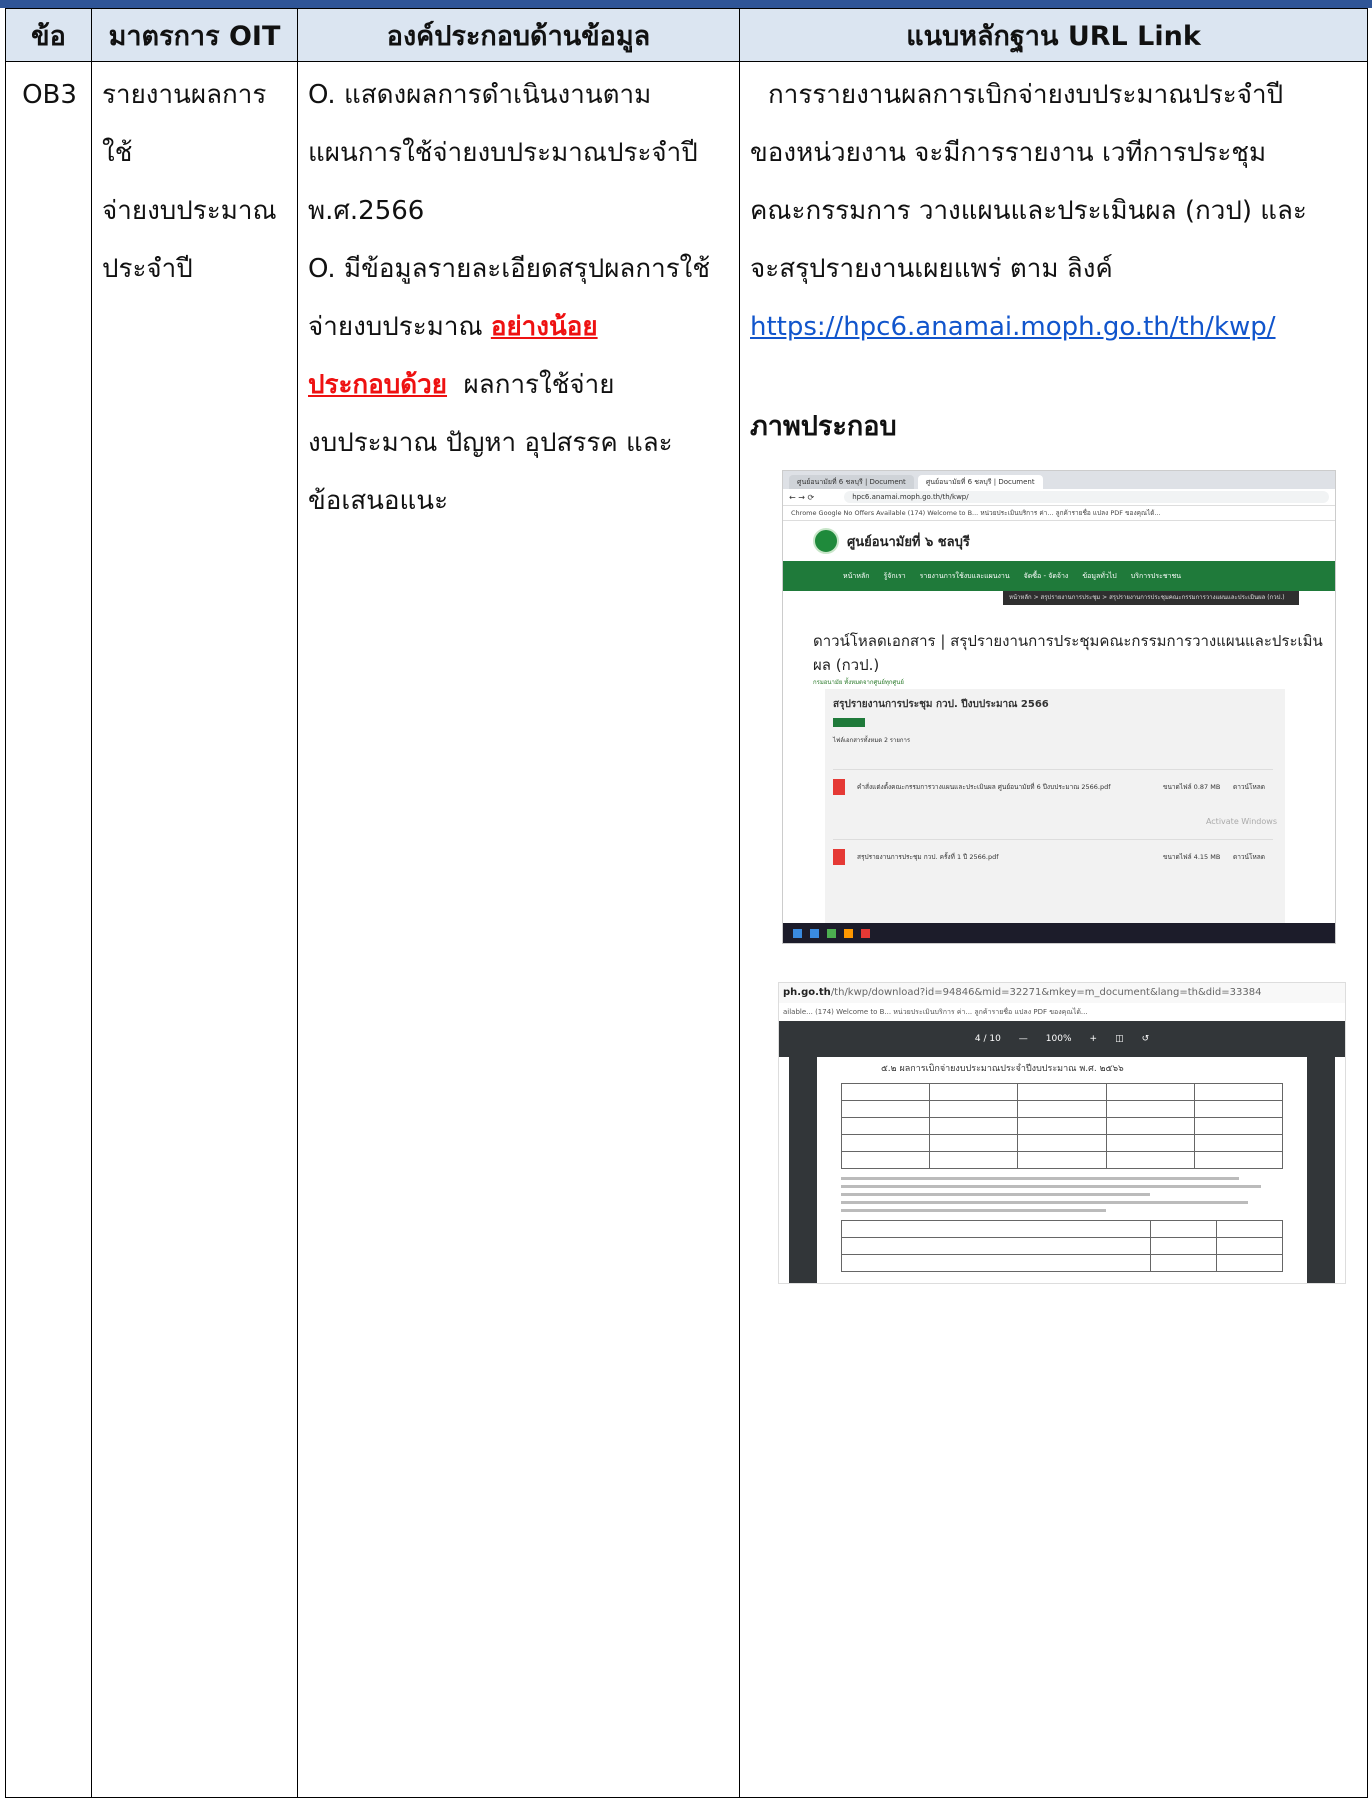  I want to click on file-meta: ขนาดไฟล์ 0.87 MB, so click(1192, 787).